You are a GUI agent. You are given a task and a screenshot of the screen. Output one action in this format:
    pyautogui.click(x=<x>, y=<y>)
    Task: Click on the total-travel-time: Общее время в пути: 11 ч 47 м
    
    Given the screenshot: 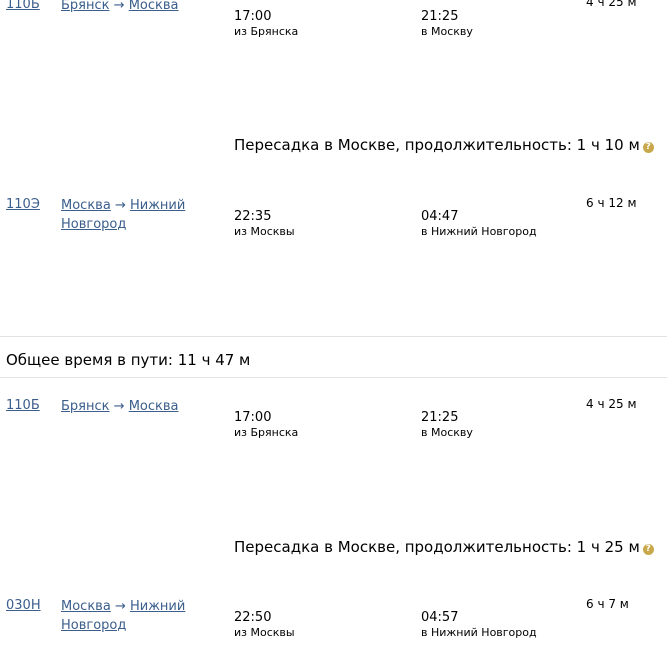 What is the action you would take?
    pyautogui.click(x=128, y=360)
    